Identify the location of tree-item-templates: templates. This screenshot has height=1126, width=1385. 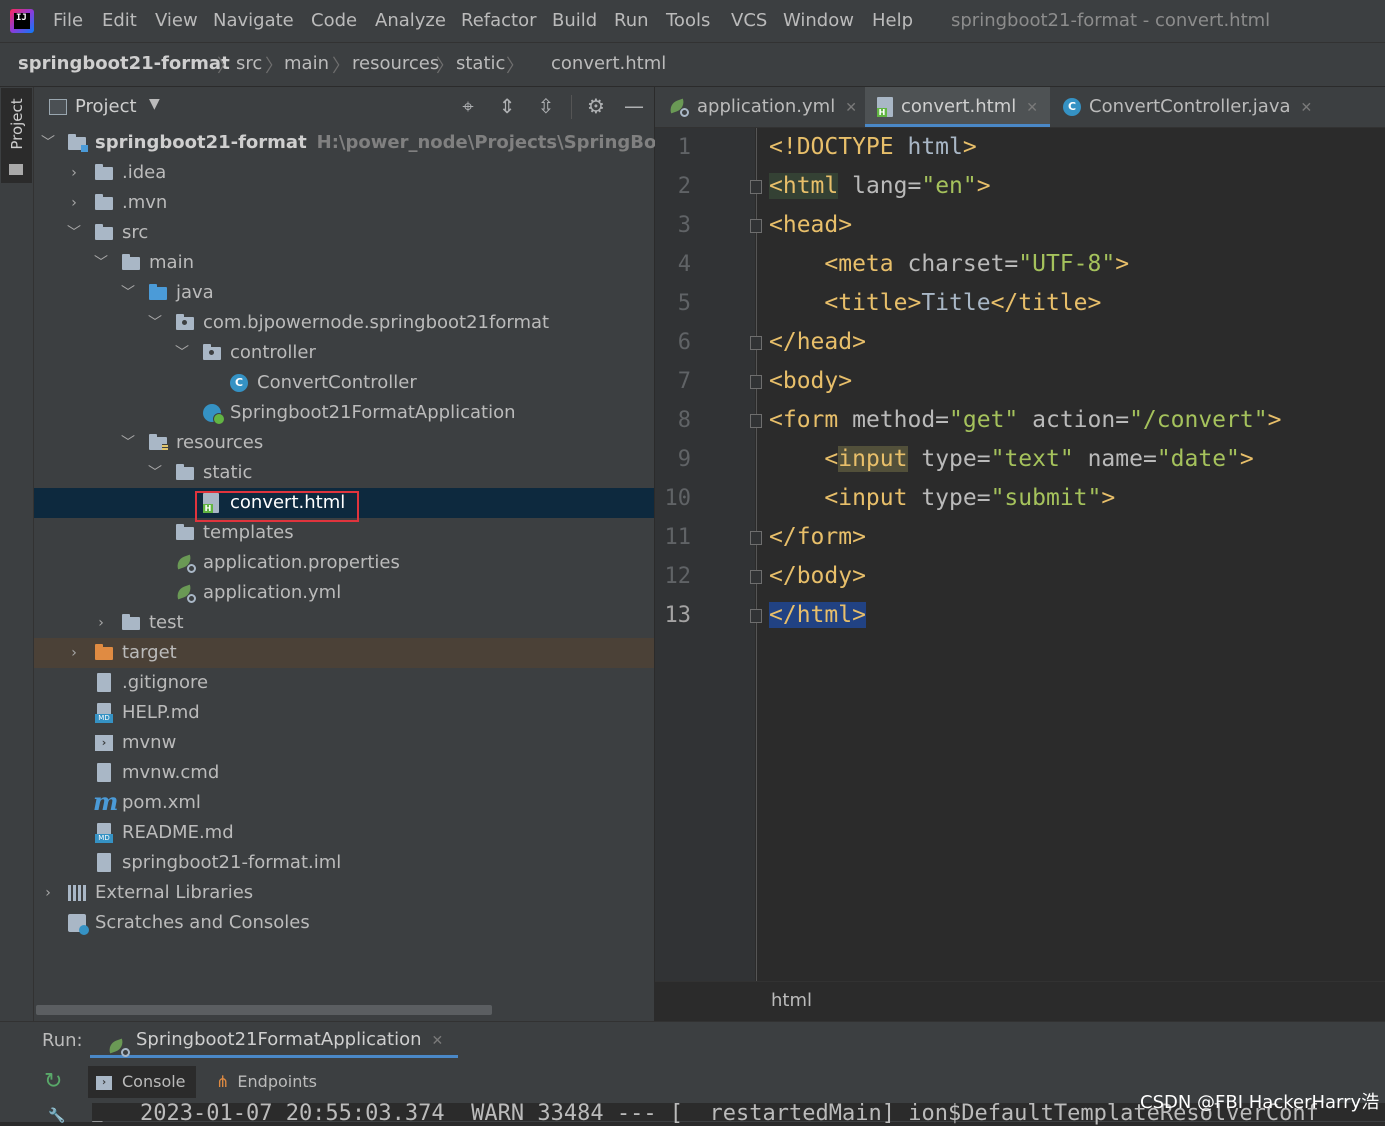
(344, 533).